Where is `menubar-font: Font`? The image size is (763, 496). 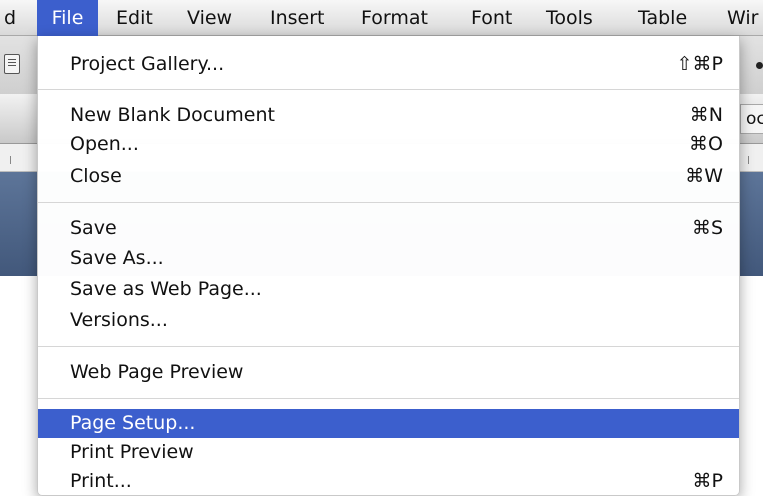
menubar-font: Font is located at coordinates (491, 18).